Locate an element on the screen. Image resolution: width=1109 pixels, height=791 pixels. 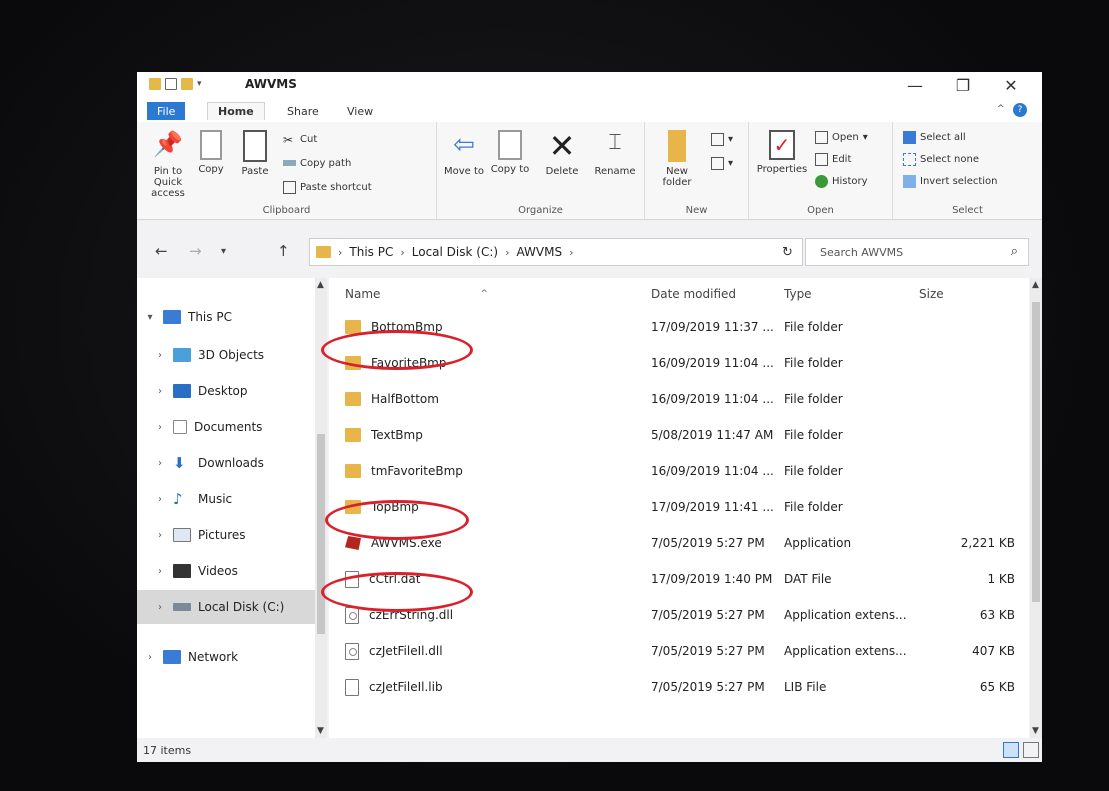
tab-home: Home is located at coordinates (236, 111).